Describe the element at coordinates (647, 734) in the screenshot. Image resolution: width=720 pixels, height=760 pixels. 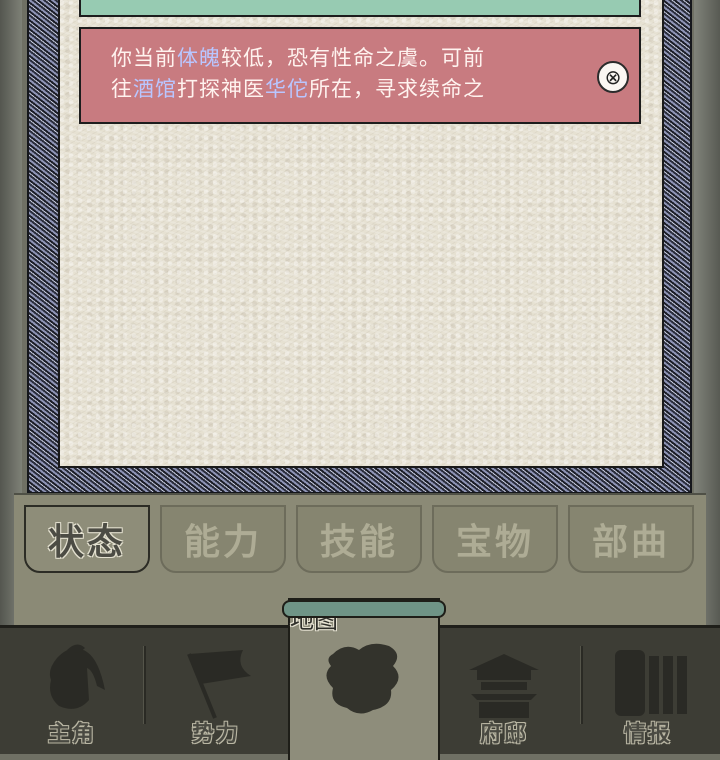
I see `nav-label: 情报` at that location.